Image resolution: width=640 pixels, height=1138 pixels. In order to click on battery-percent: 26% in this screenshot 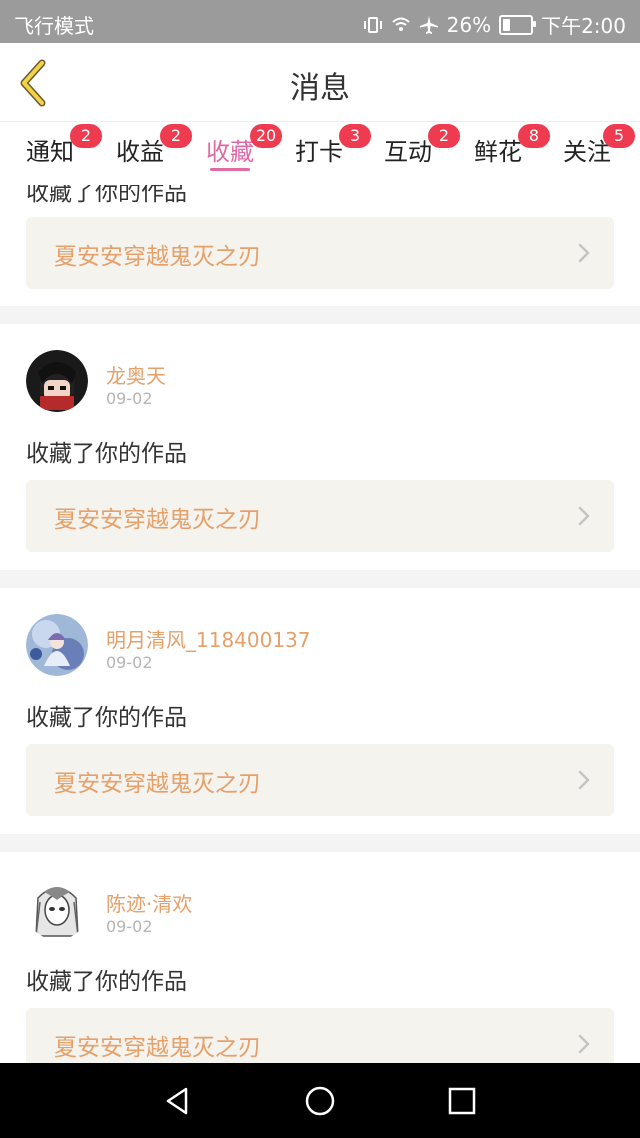, I will do `click(469, 24)`.